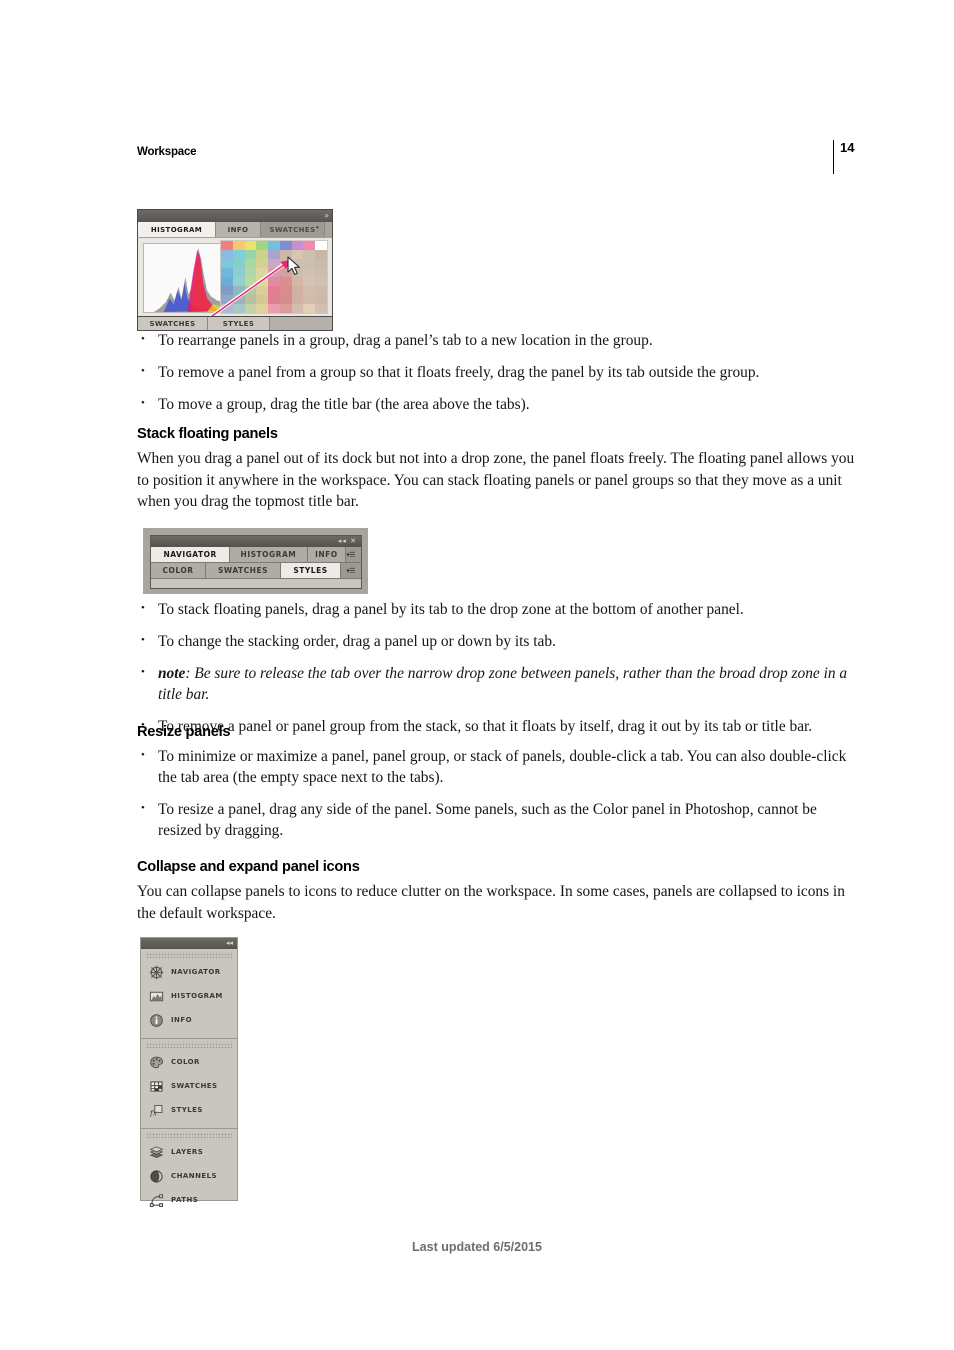  Describe the element at coordinates (156, 1020) in the screenshot. I see `info-circle-icon` at that location.